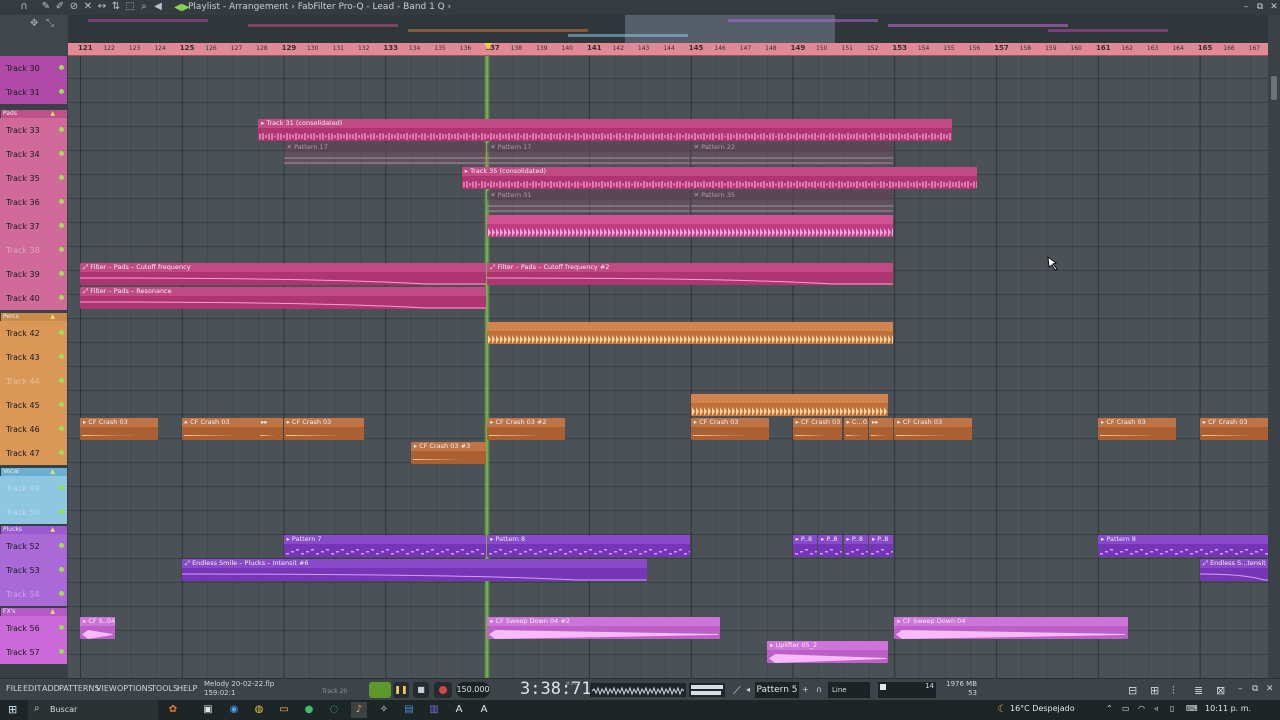 This screenshot has height=720, width=1280. What do you see at coordinates (33, 226) in the screenshot?
I see `track-header: Track 37` at bounding box center [33, 226].